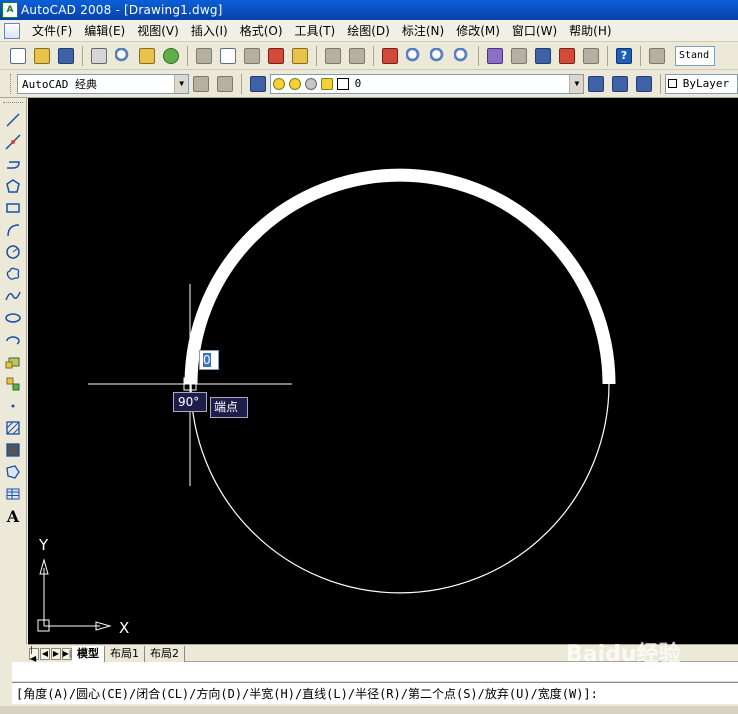 This screenshot has width=738, height=714. Describe the element at coordinates (258, 84) in the screenshot. I see `layer-properties-button` at that location.